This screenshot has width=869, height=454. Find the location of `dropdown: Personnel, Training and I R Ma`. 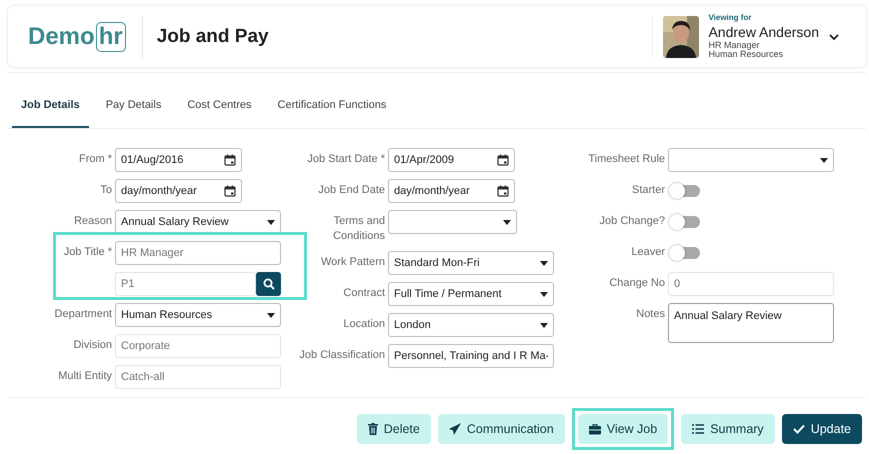

dropdown: Personnel, Training and I R Ma is located at coordinates (471, 356).